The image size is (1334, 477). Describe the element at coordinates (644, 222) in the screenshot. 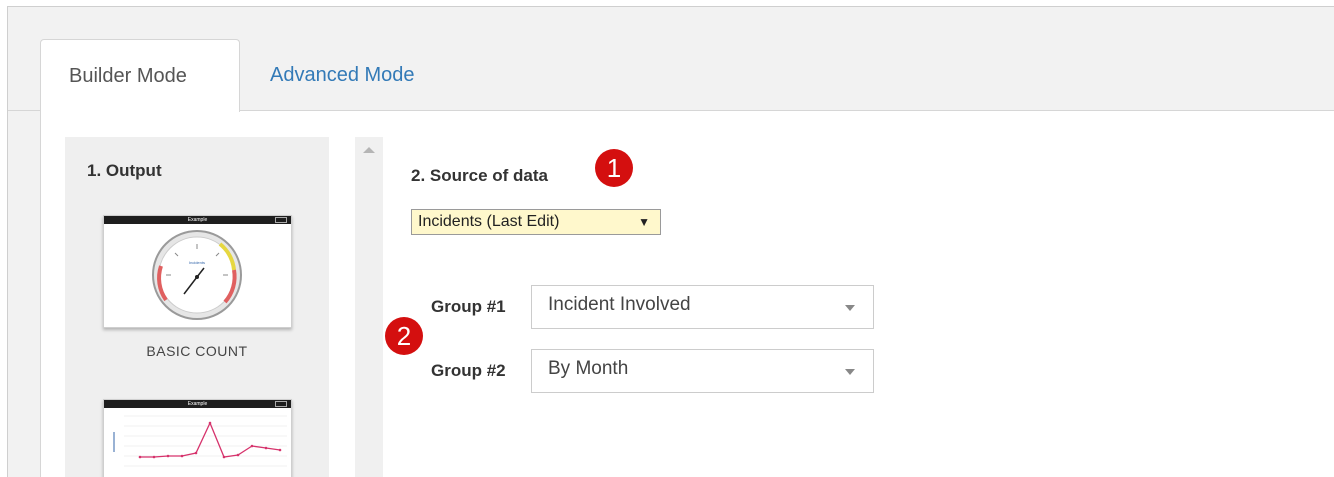

I see `dropdown-caret-icon: ▼` at that location.